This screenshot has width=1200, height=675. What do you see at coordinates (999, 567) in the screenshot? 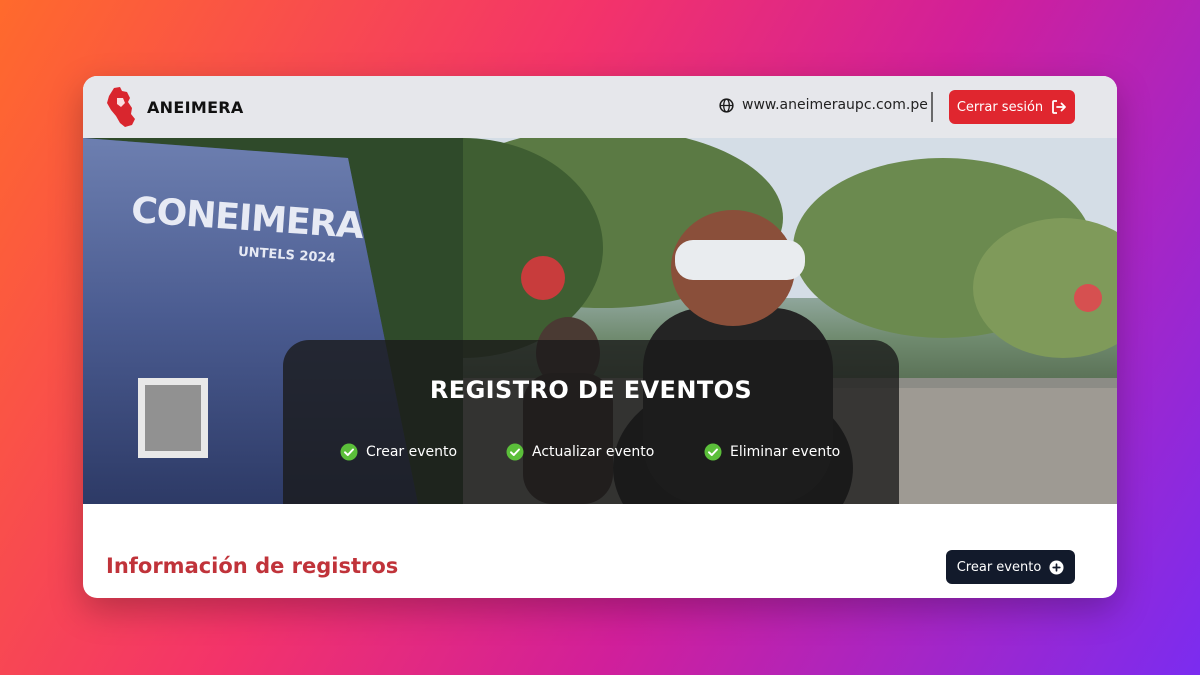
I see `create-event-label: Crear evento` at bounding box center [999, 567].